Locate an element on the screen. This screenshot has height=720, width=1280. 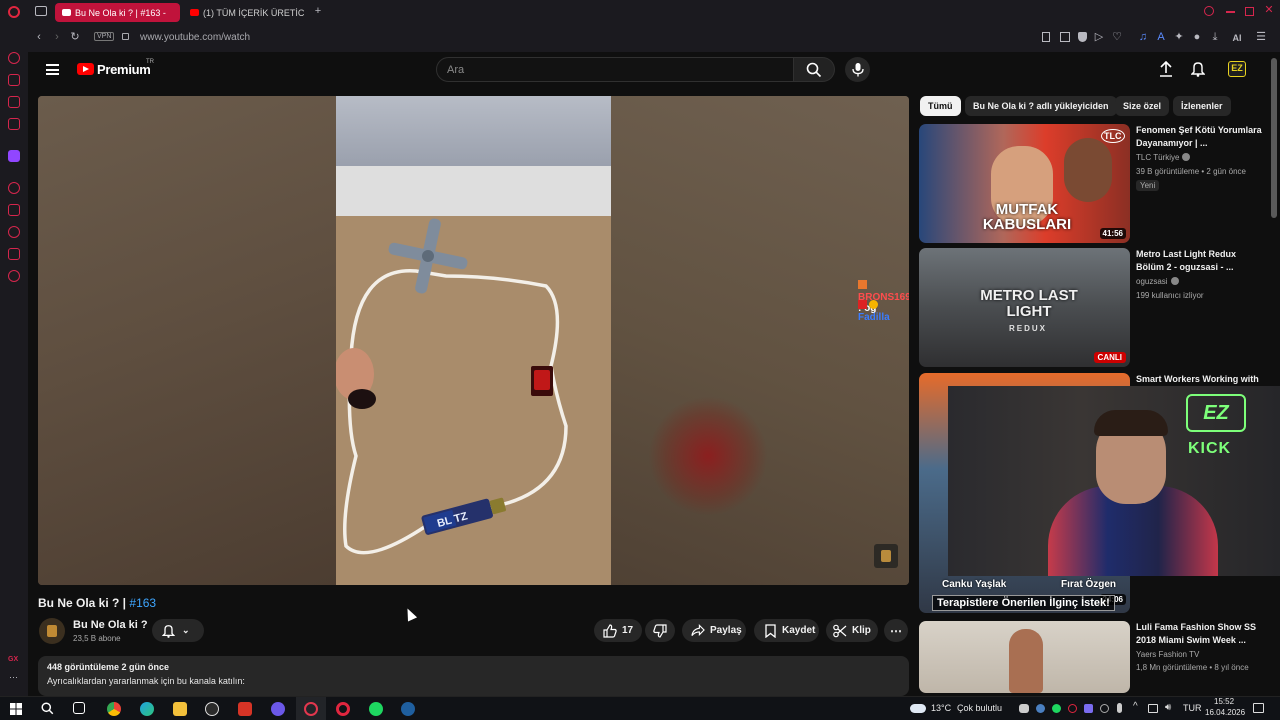
tab-second: (1) TÜM İÇERİK ÜRETİCİLE is located at coordinates (244, 12).